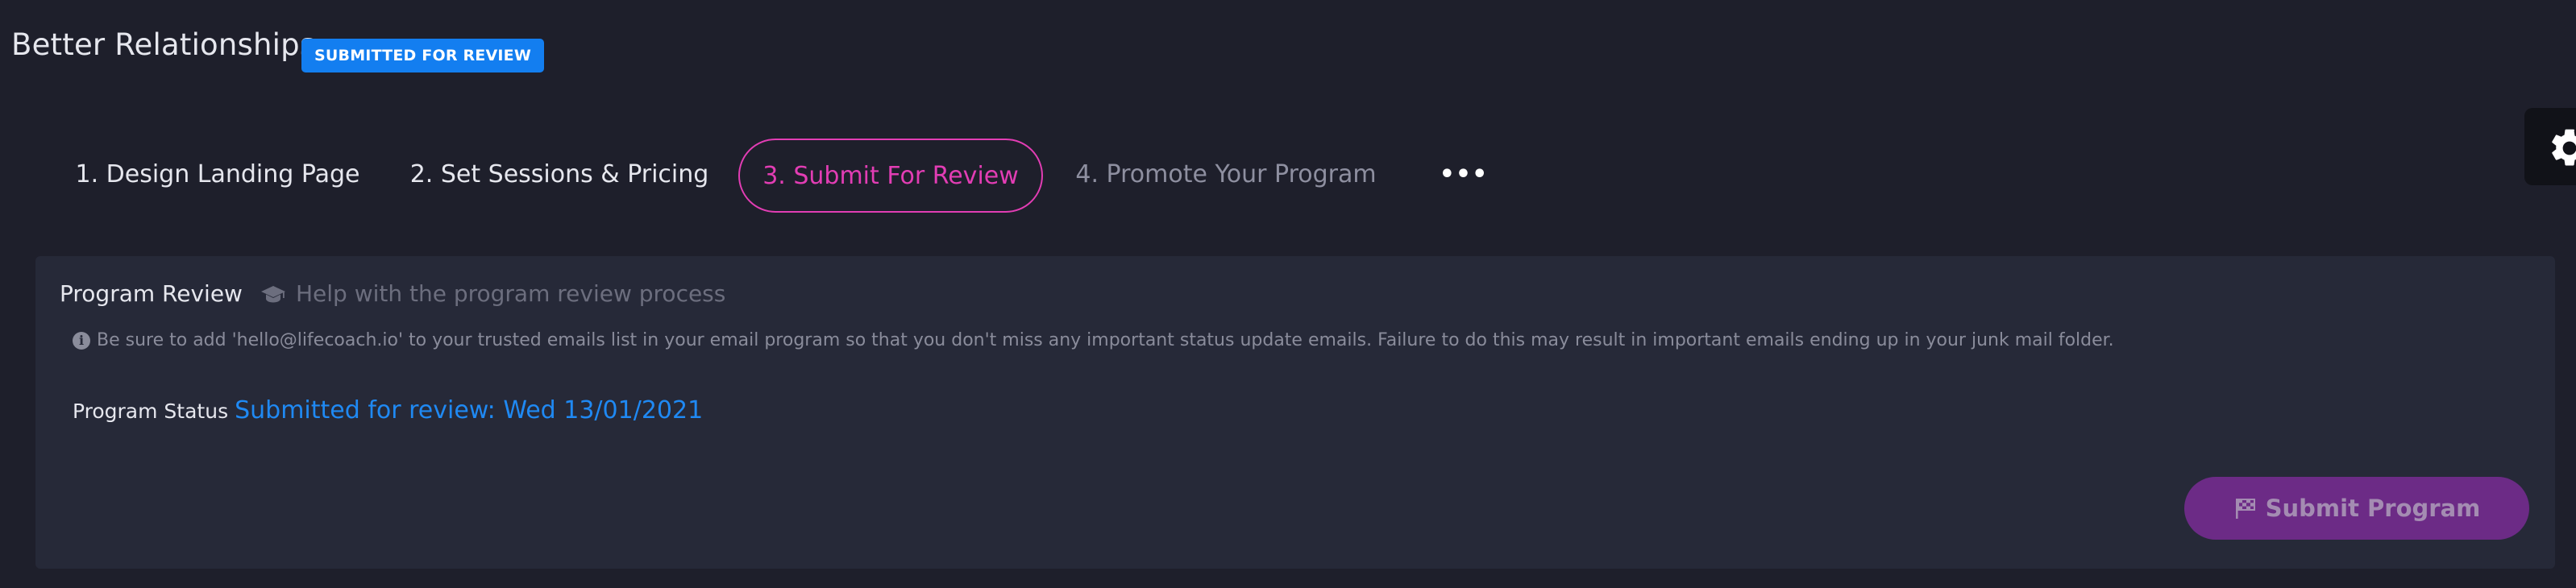 The height and width of the screenshot is (588, 2576). What do you see at coordinates (2373, 508) in the screenshot?
I see `submit-button-label: Submit Program` at bounding box center [2373, 508].